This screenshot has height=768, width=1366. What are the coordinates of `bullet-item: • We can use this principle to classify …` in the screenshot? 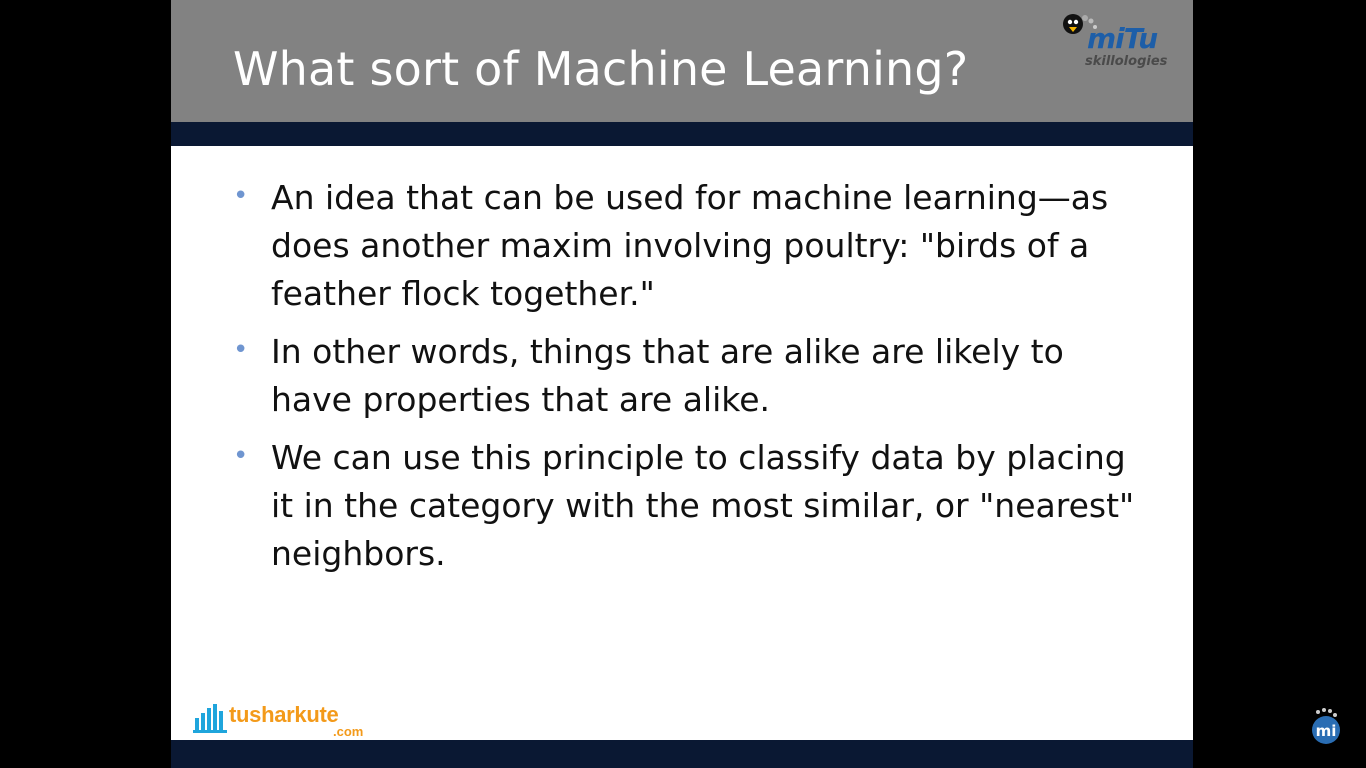 It's located at (693, 506).